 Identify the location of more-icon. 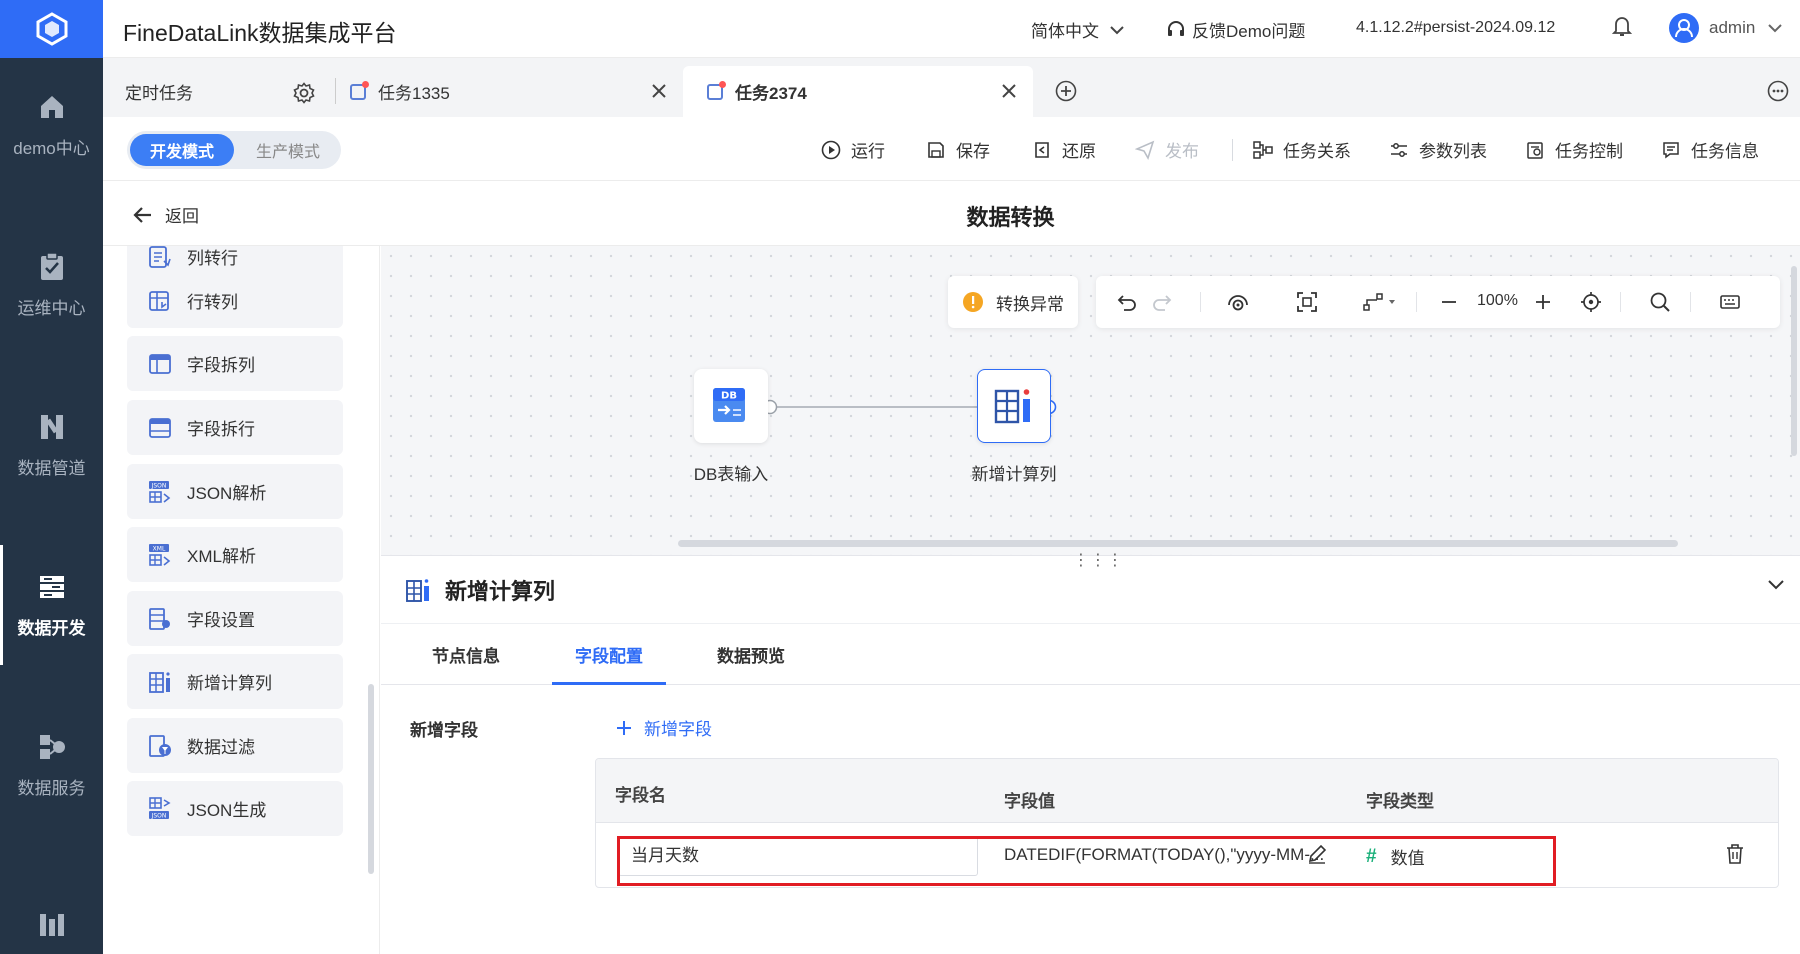
(1778, 91).